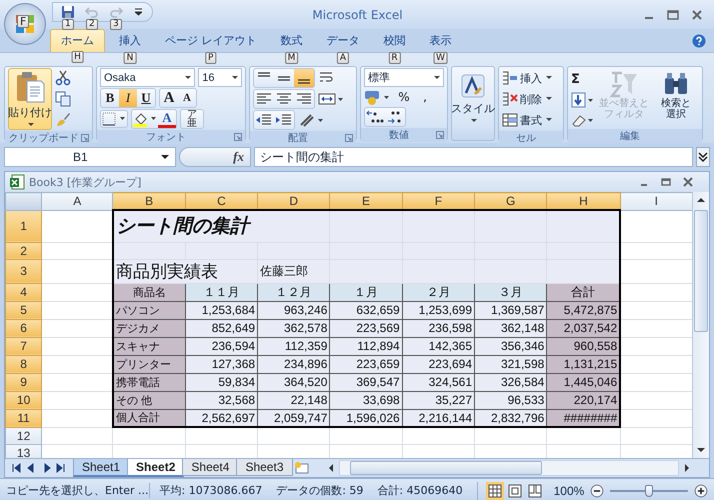  Describe the element at coordinates (291, 41) in the screenshot. I see `ribbon-tab: 数式` at that location.